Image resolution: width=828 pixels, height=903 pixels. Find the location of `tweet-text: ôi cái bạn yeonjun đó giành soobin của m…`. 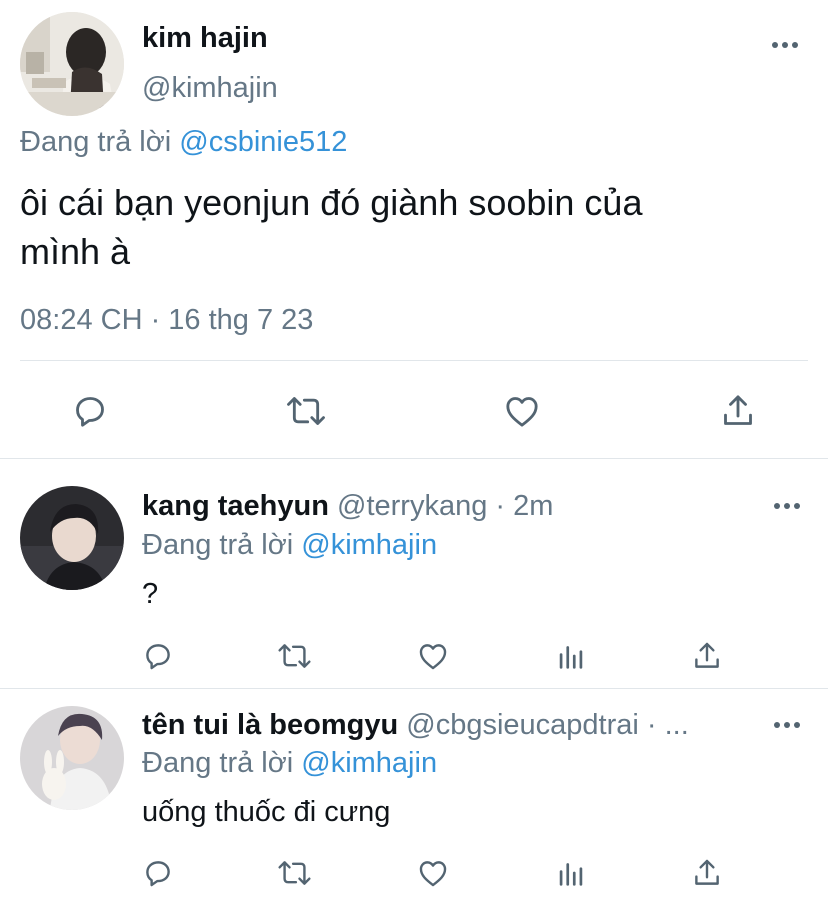

tweet-text: ôi cái bạn yeonjun đó giành soobin của m… is located at coordinates (331, 227).